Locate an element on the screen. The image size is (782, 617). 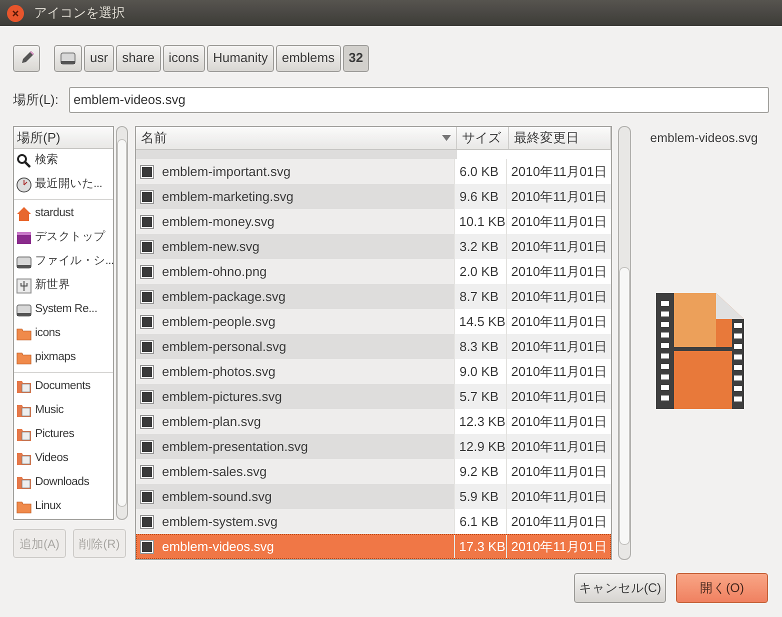
file-row: emblem-sound.svg 5.9 KB 2010年11月01日 is located at coordinates (373, 496).